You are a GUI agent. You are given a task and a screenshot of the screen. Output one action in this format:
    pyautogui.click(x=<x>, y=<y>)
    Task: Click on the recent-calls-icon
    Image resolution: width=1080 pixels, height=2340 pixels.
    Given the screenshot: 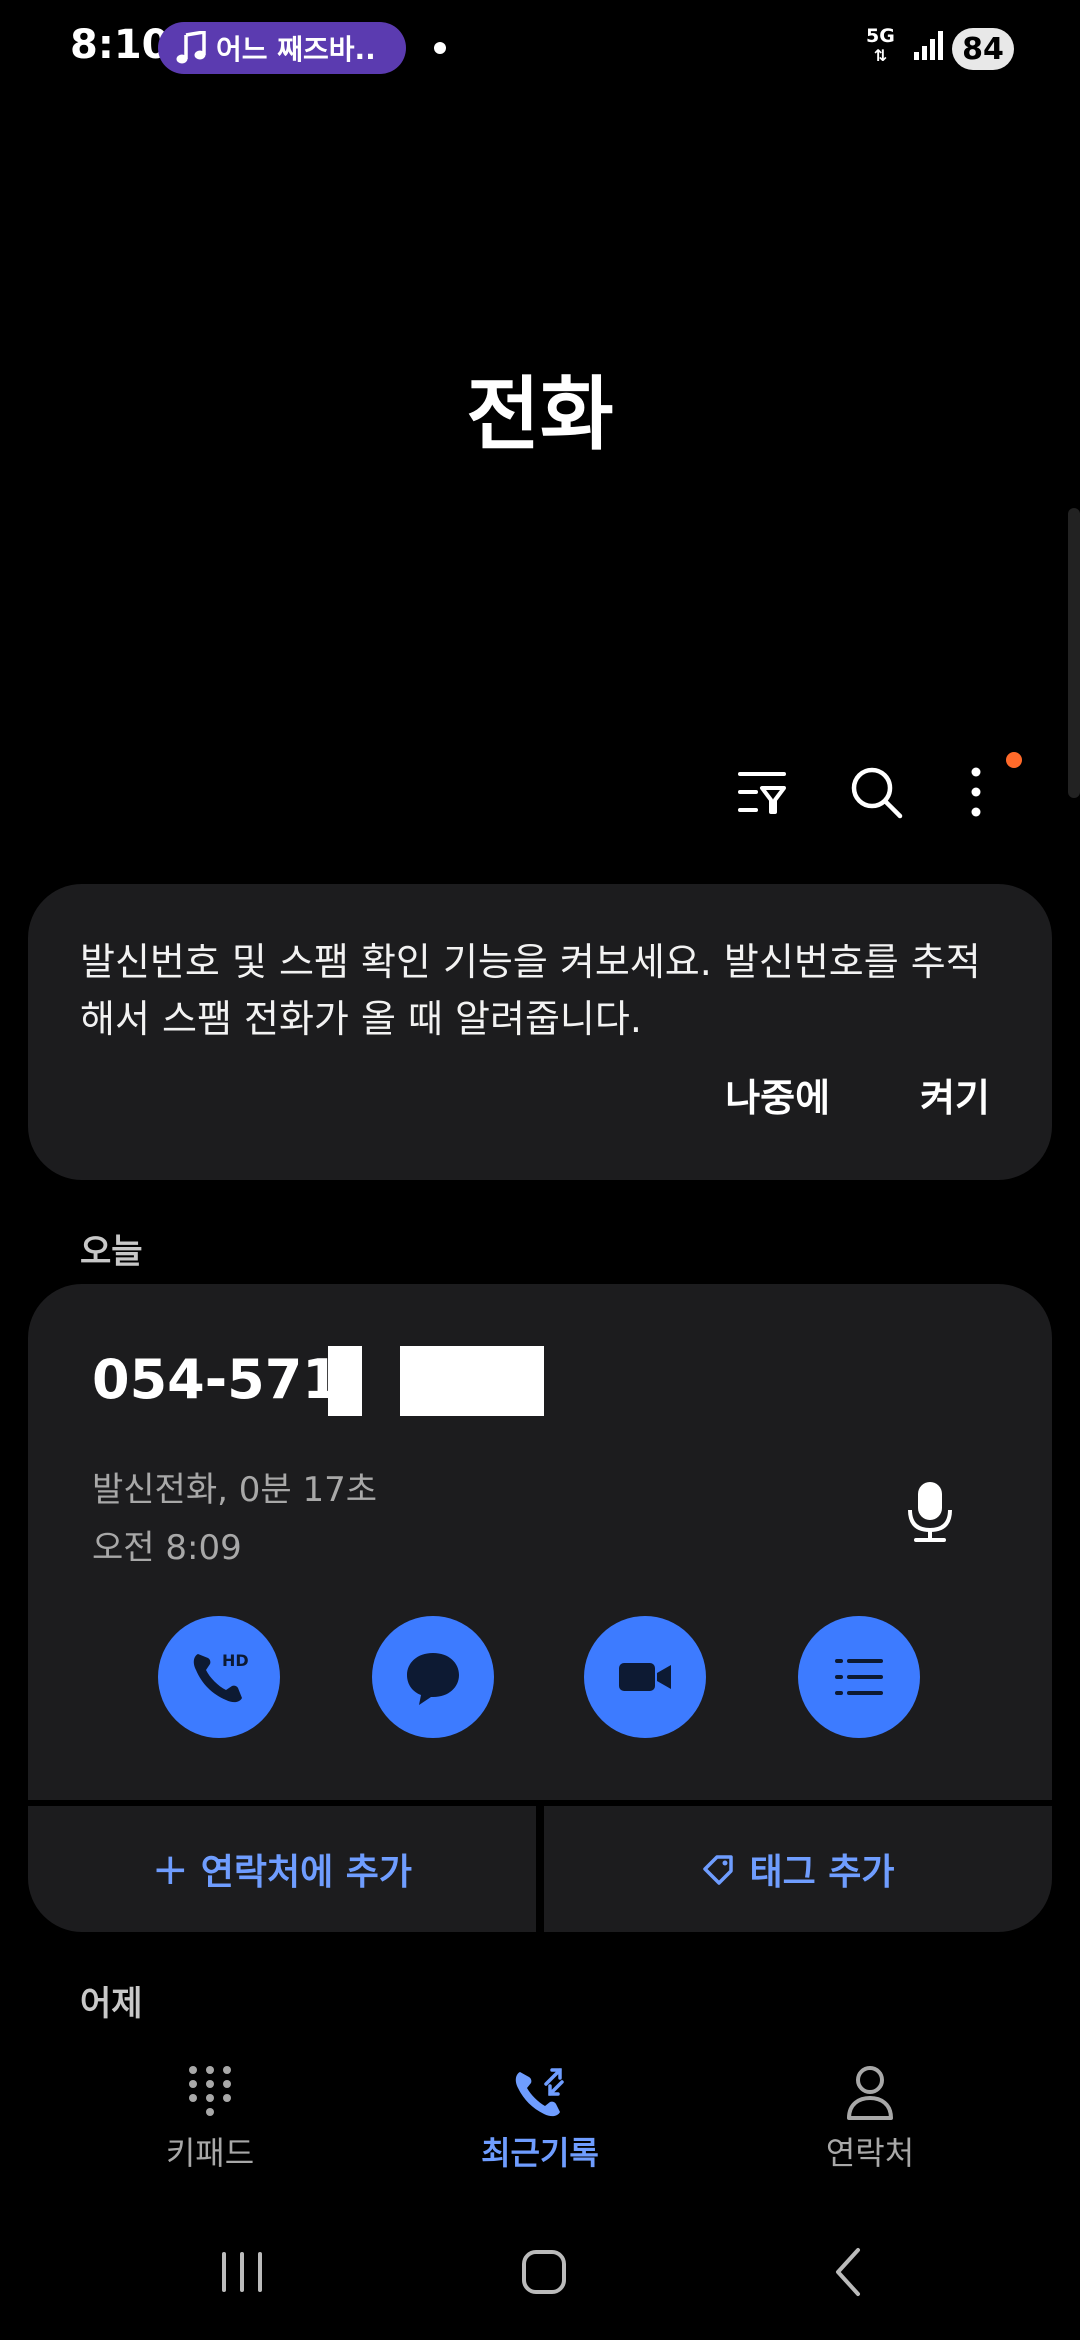 What is the action you would take?
    pyautogui.click(x=539, y=2092)
    